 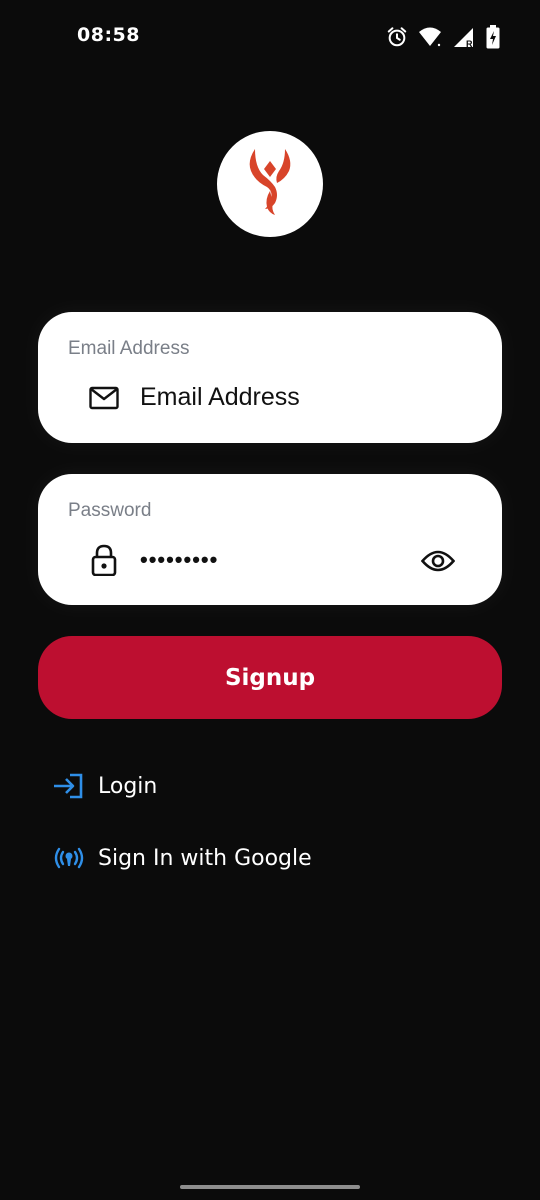 What do you see at coordinates (179, 560) in the screenshot?
I see `password-input: •••••••••` at bounding box center [179, 560].